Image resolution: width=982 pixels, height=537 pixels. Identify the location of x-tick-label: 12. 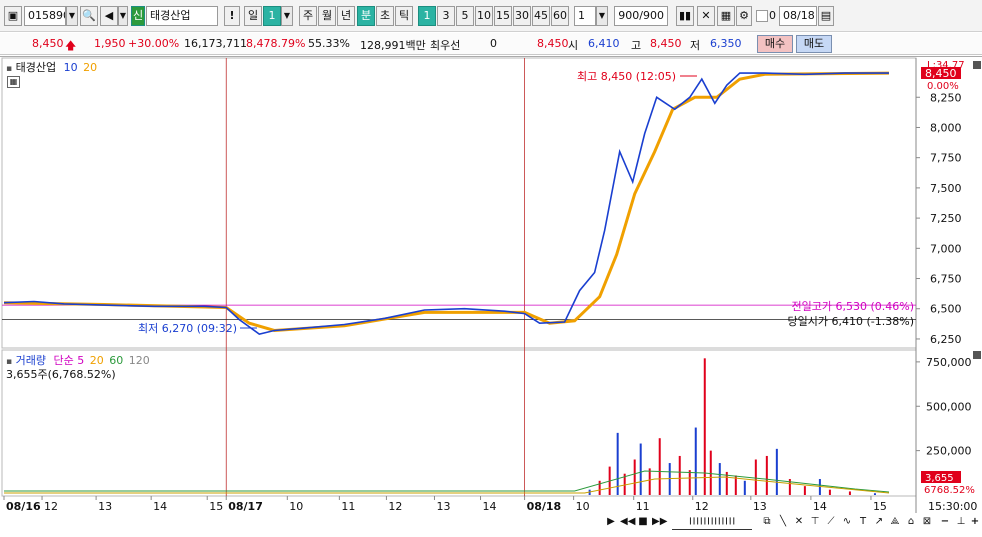
(395, 506).